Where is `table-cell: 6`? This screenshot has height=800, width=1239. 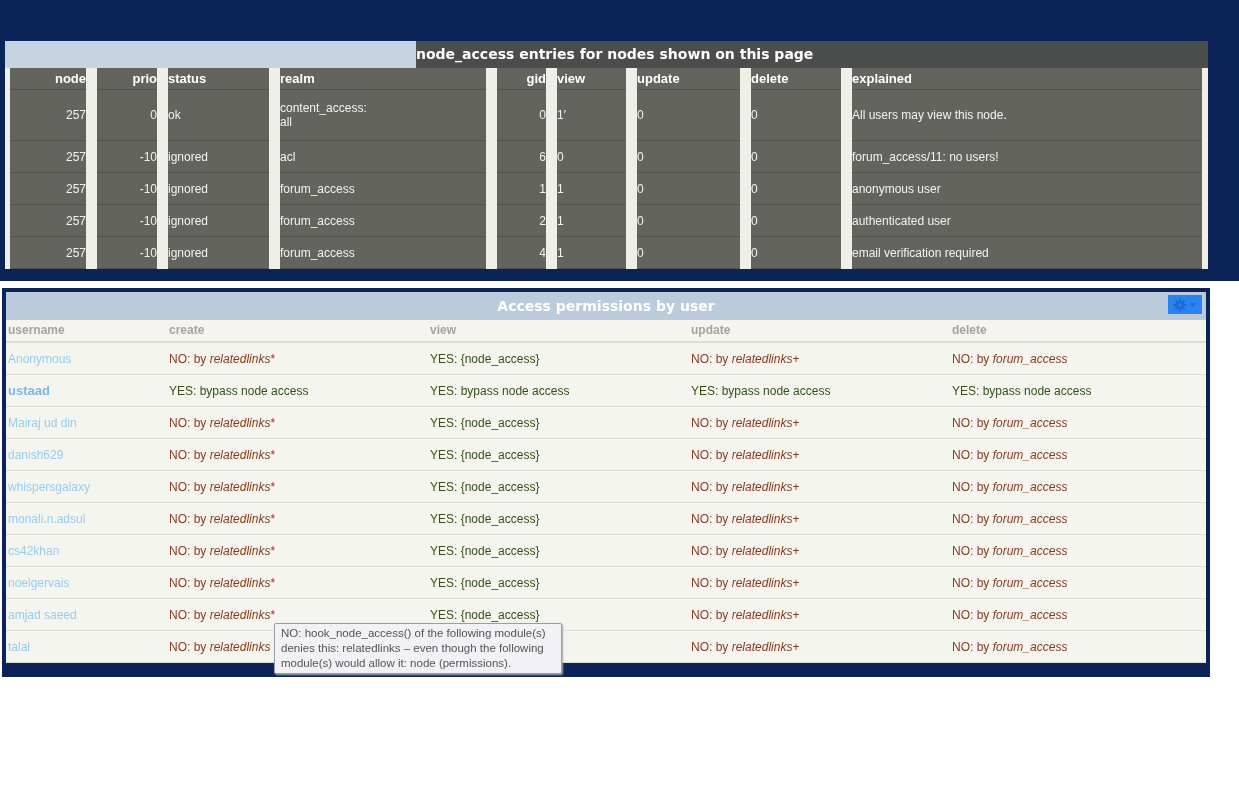
table-cell: 6 is located at coordinates (521, 157).